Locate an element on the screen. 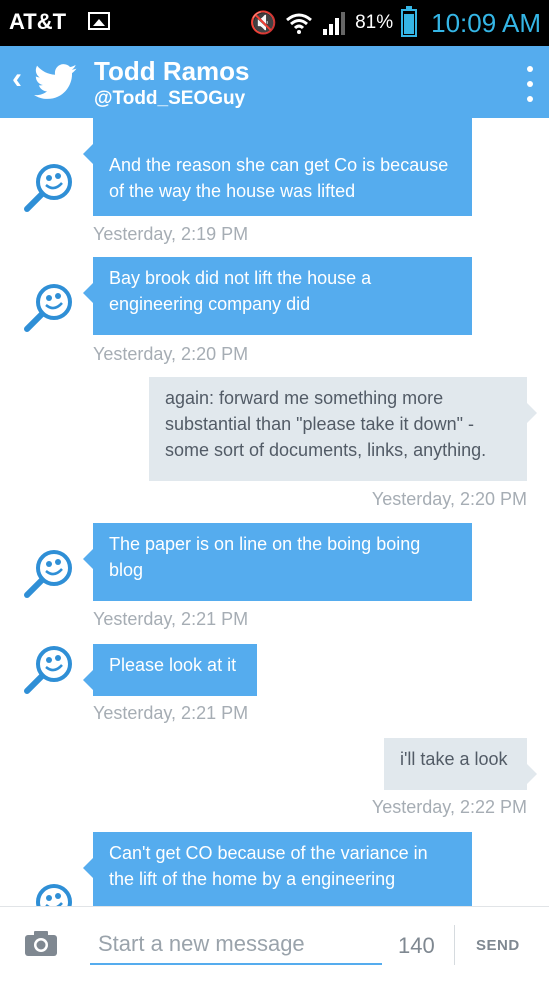 The height and width of the screenshot is (987, 549). message-bubble-incoming: Please look at it is located at coordinates (170, 670).